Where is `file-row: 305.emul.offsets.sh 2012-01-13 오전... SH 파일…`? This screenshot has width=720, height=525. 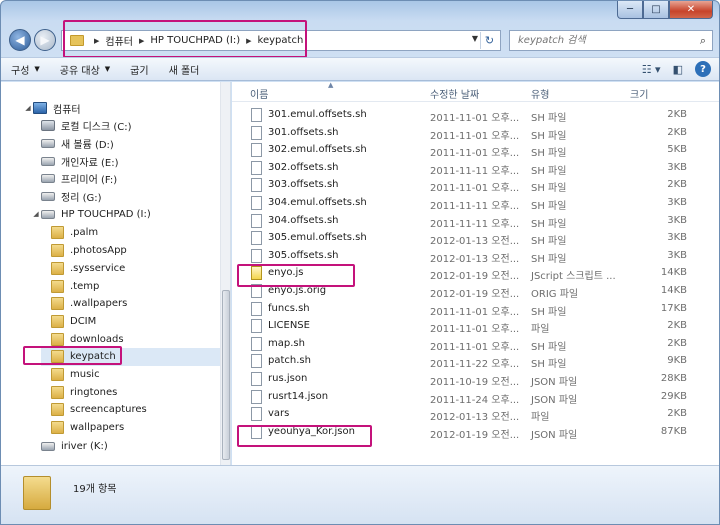
file-row: 305.emul.offsets.sh 2012-01-13 오전... SH 파일… is located at coordinates (478, 238).